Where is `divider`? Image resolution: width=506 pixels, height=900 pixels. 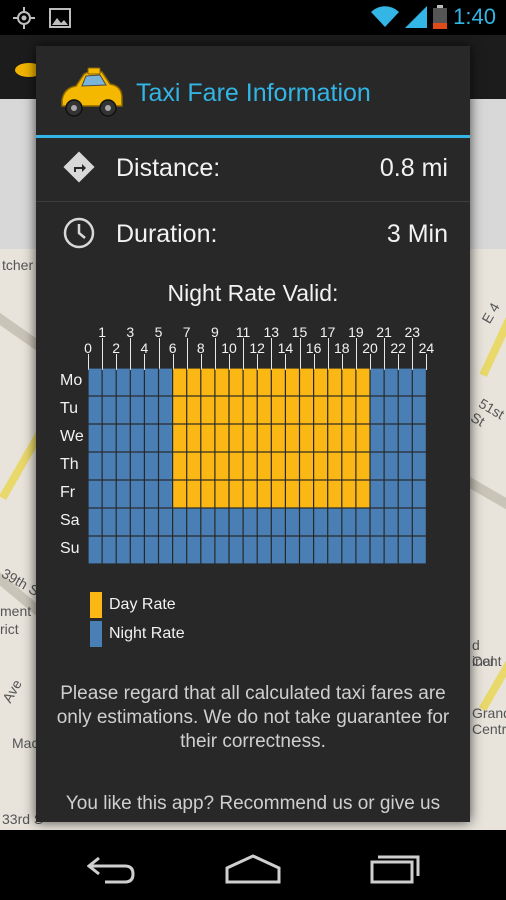 divider is located at coordinates (253, 201).